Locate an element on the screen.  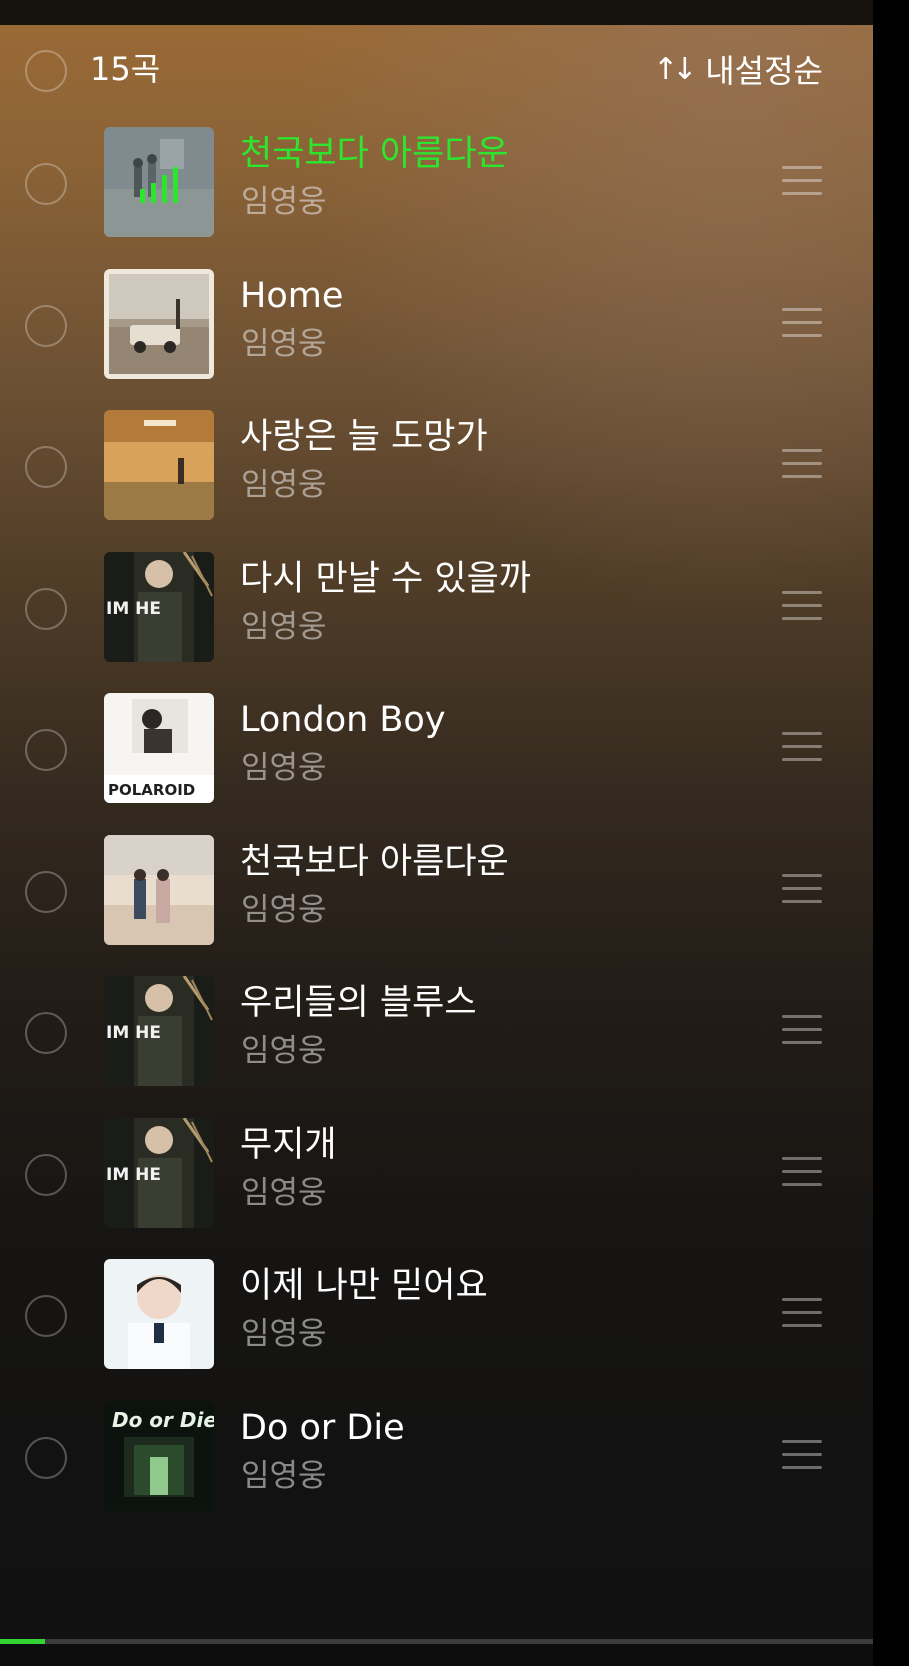
track-title: 이제 나만 믿어요 is located at coordinates (364, 1286).